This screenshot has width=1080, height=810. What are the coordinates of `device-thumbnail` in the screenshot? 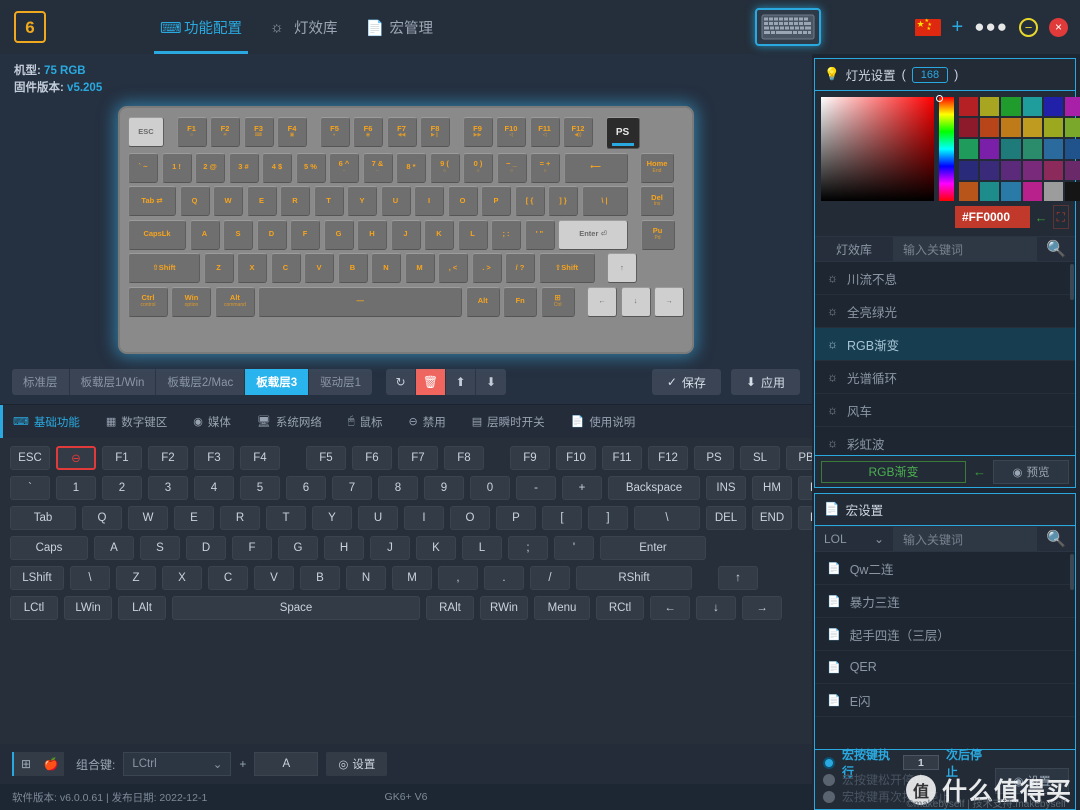 It's located at (788, 27).